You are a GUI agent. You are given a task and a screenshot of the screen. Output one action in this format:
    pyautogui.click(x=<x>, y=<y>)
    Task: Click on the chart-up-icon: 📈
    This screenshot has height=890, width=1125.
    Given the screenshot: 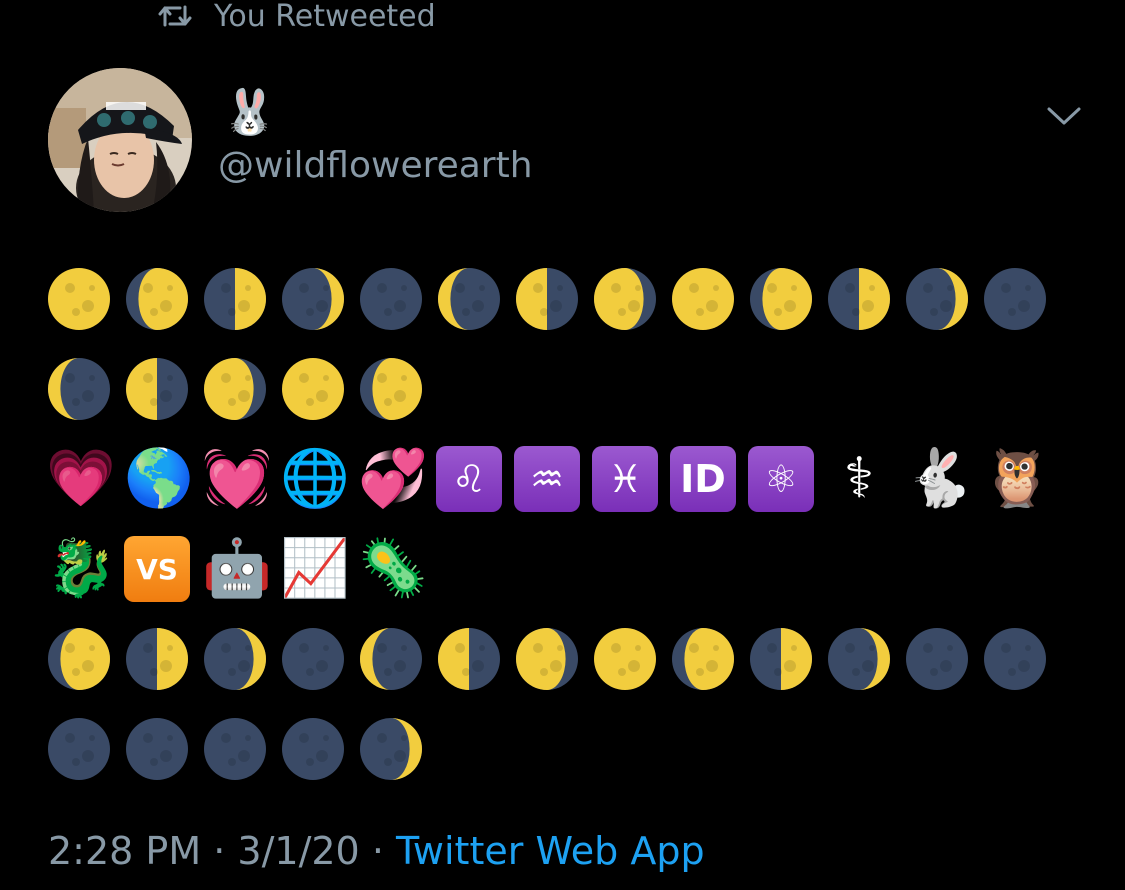 What is the action you would take?
    pyautogui.click(x=315, y=568)
    